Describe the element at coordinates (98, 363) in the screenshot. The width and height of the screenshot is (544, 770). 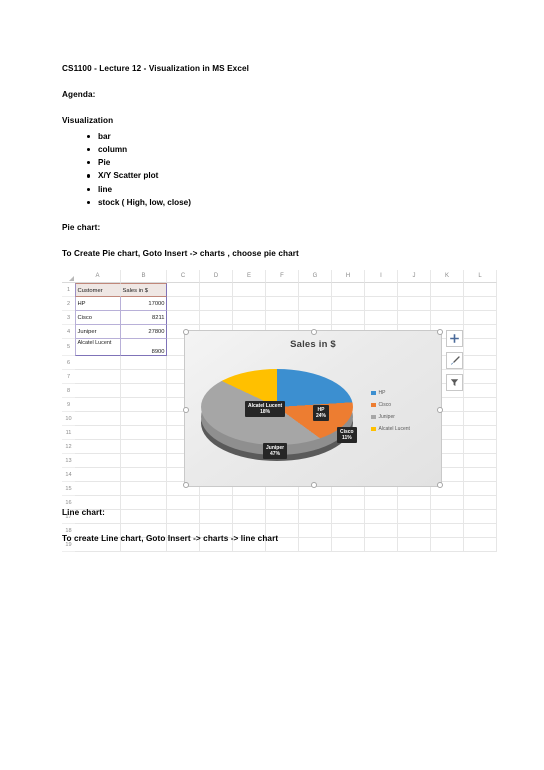
I see `cell-a6` at that location.